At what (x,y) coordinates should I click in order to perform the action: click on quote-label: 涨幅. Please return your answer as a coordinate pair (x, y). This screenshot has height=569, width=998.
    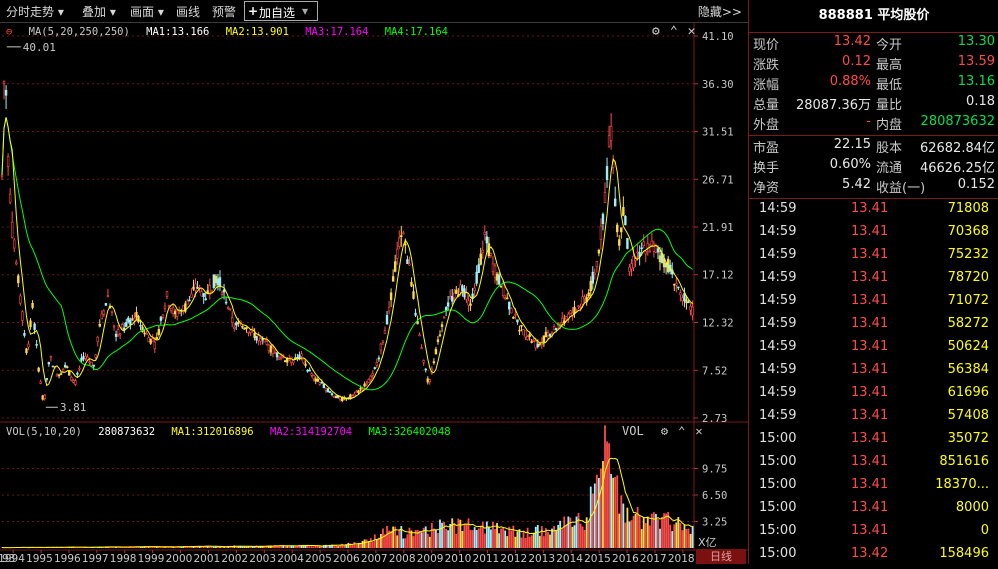
    Looking at the image, I should click on (766, 85).